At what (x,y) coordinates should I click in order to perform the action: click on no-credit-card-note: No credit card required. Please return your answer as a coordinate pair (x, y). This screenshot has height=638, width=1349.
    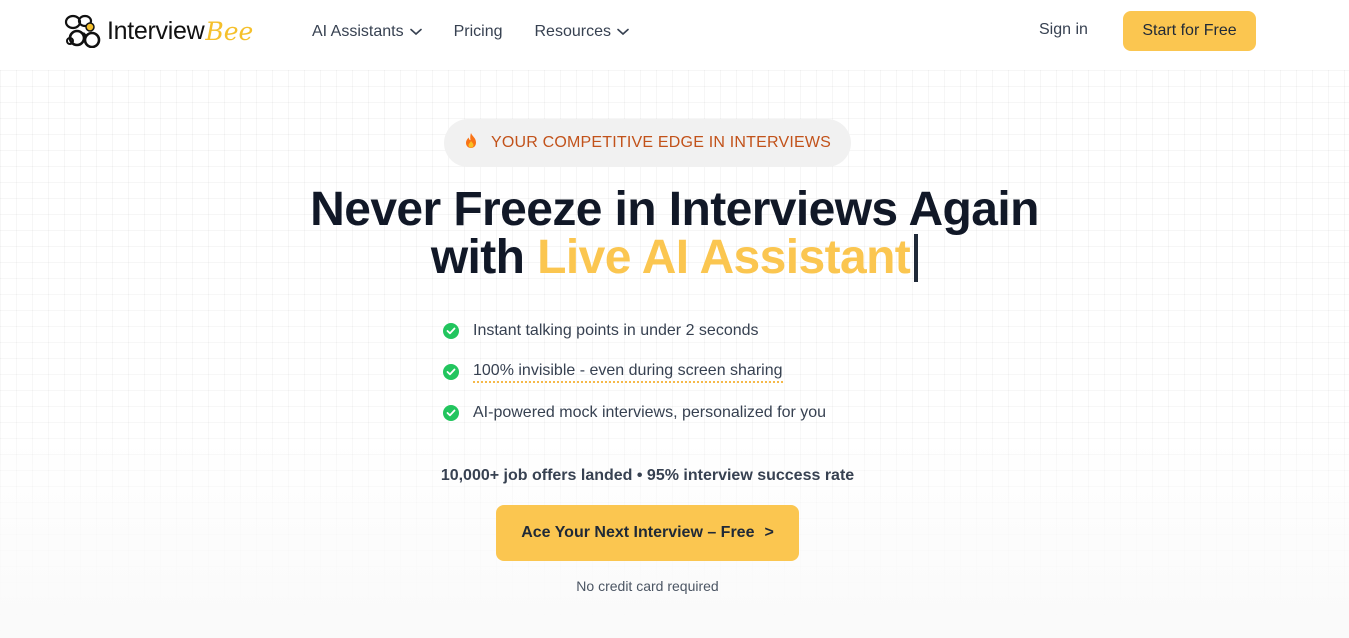
    Looking at the image, I should click on (647, 586).